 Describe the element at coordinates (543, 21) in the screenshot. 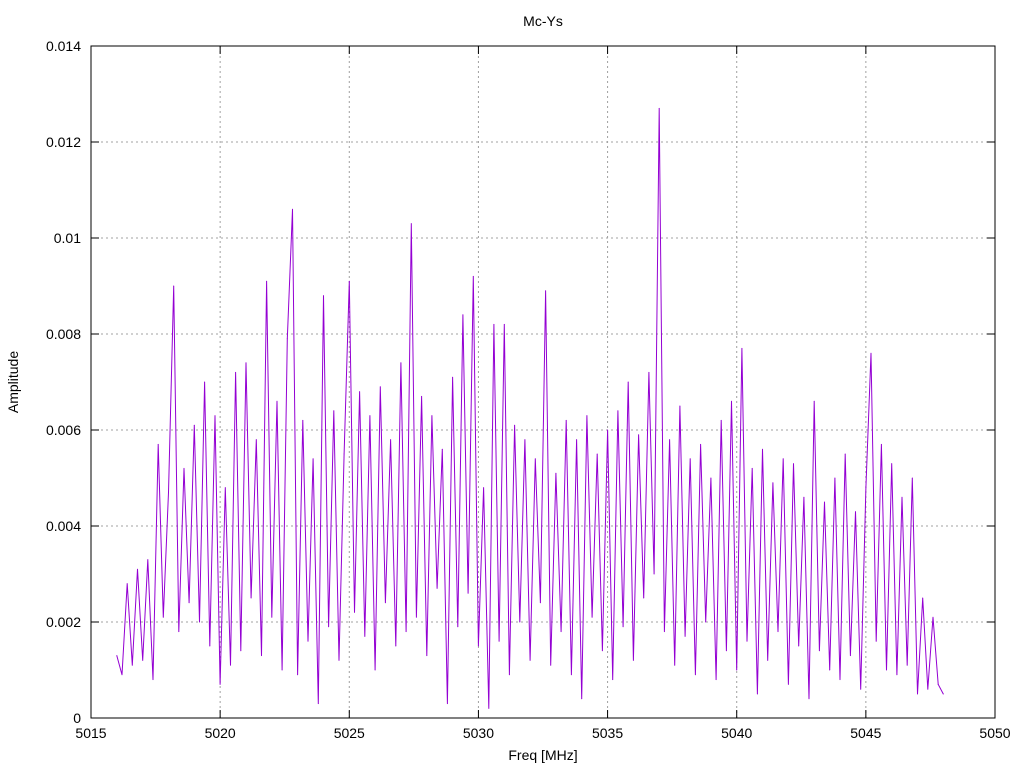

I see `chart-title: Mc-Ys` at that location.